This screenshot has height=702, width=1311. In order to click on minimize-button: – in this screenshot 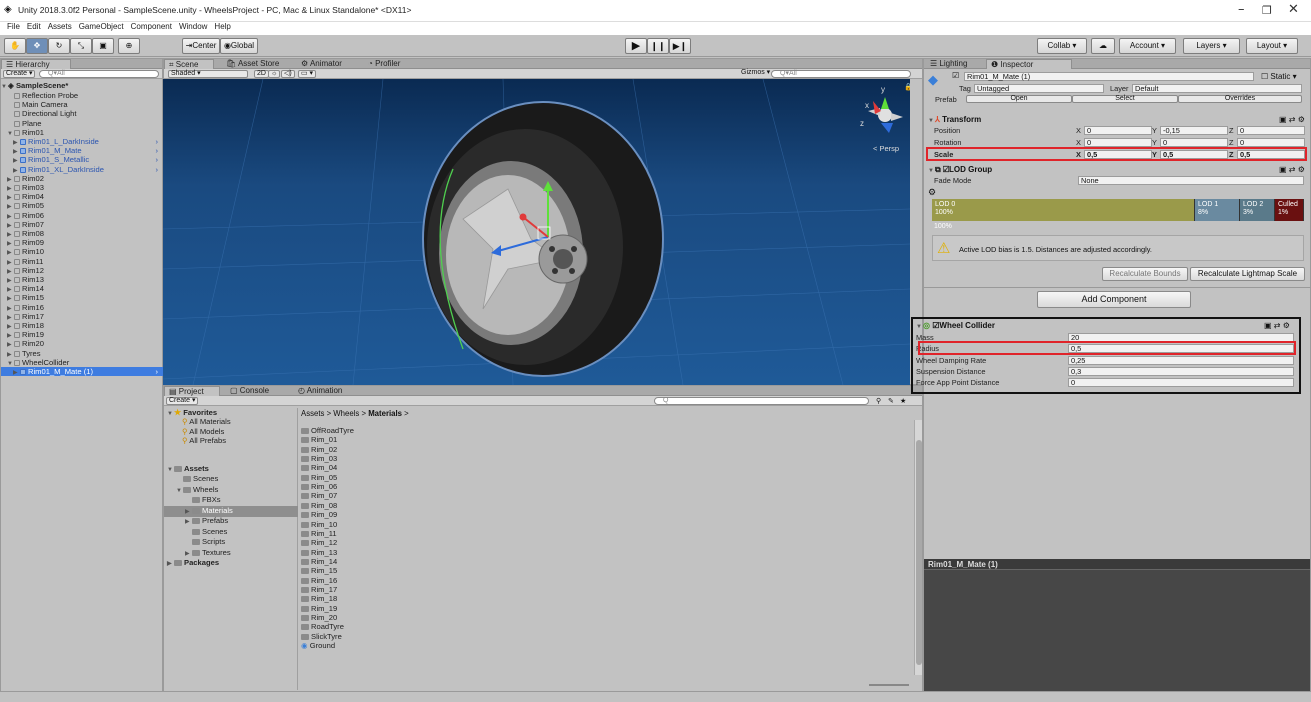, I will do `click(1241, 9)`.